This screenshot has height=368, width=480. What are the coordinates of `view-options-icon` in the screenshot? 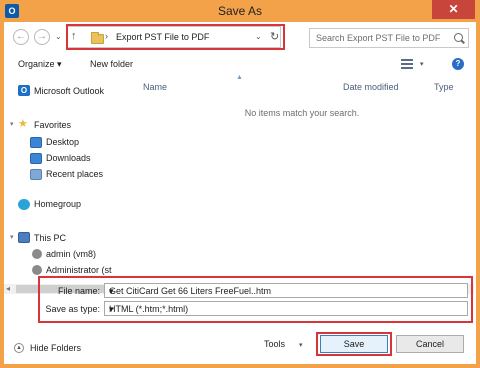 It's located at (407, 64).